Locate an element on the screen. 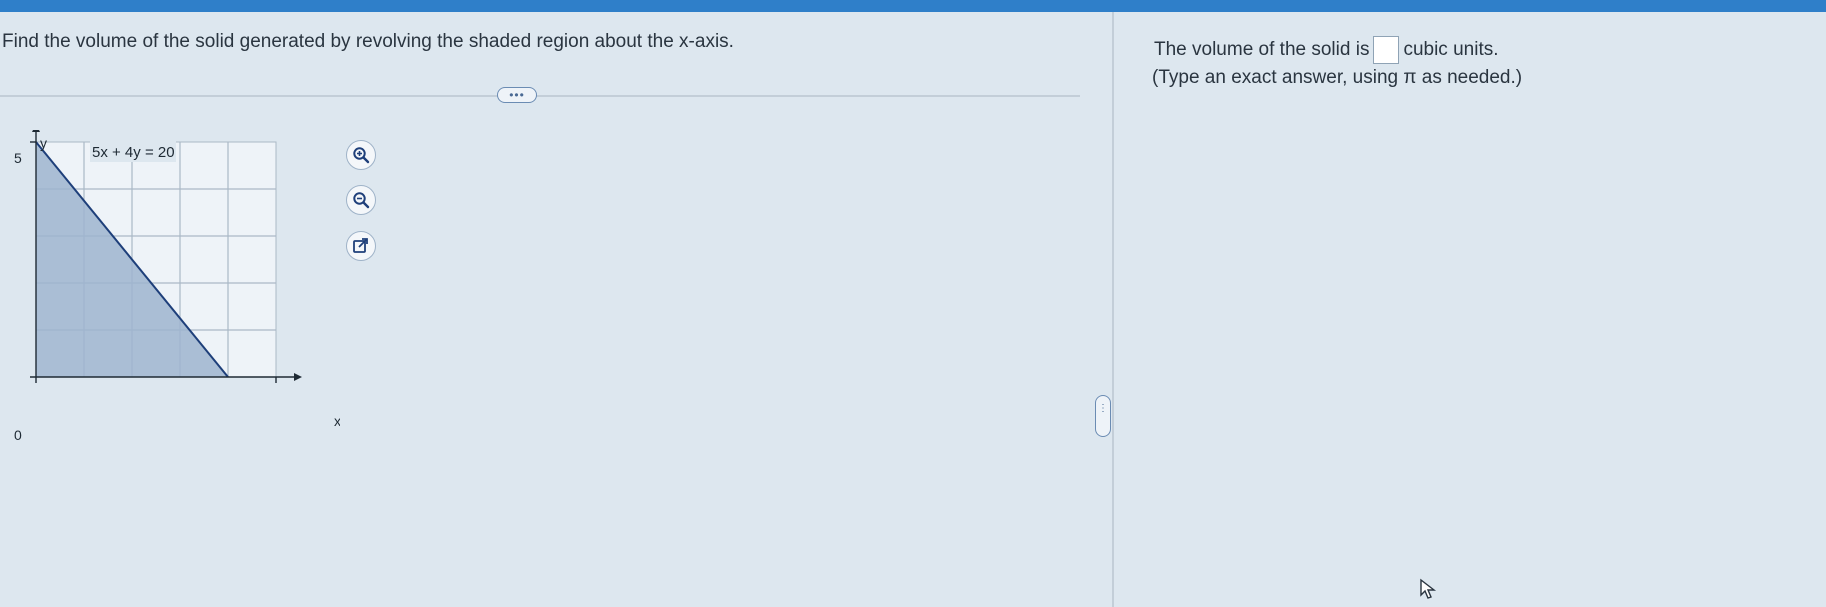 This screenshot has width=1826, height=607. top-accent-bar is located at coordinates (913, 6).